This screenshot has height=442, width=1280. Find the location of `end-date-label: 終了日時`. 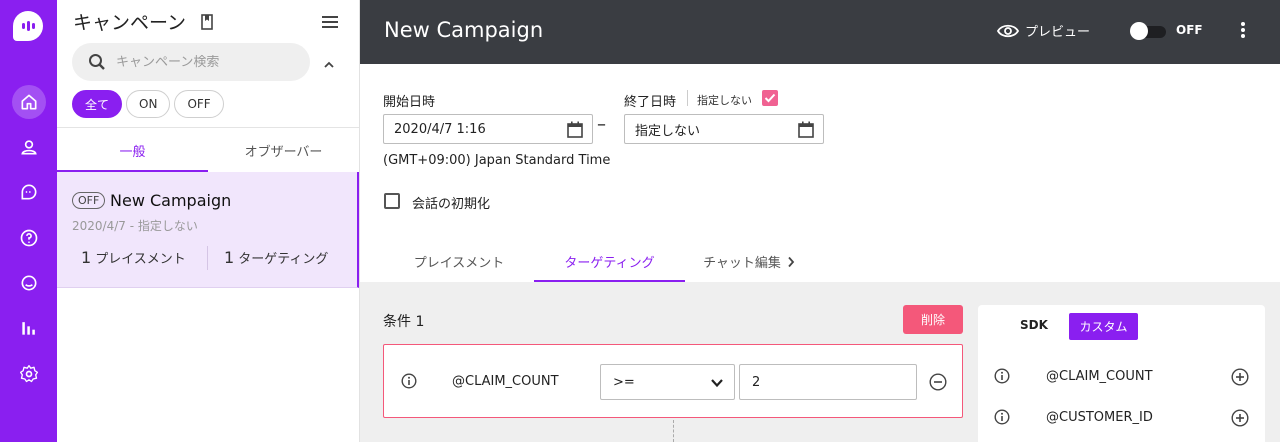

end-date-label: 終了日時 is located at coordinates (650, 102).